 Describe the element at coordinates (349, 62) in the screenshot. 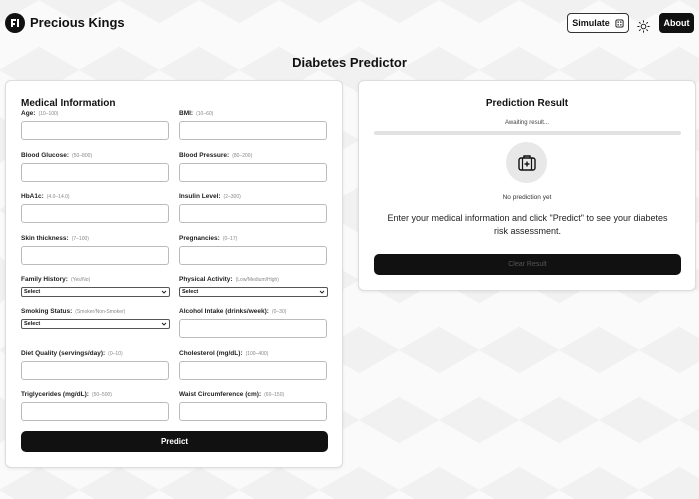

I see `page-title: Diabetes Predictor` at that location.